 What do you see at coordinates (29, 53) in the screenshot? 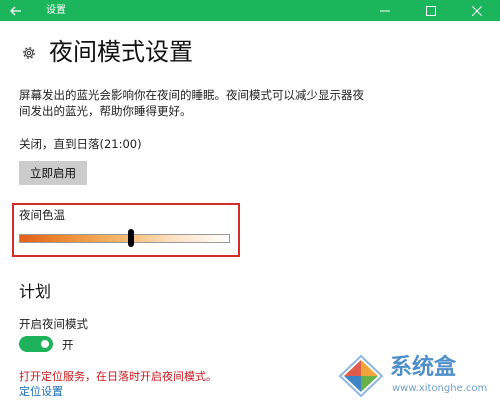
I see `gear-icon` at bounding box center [29, 53].